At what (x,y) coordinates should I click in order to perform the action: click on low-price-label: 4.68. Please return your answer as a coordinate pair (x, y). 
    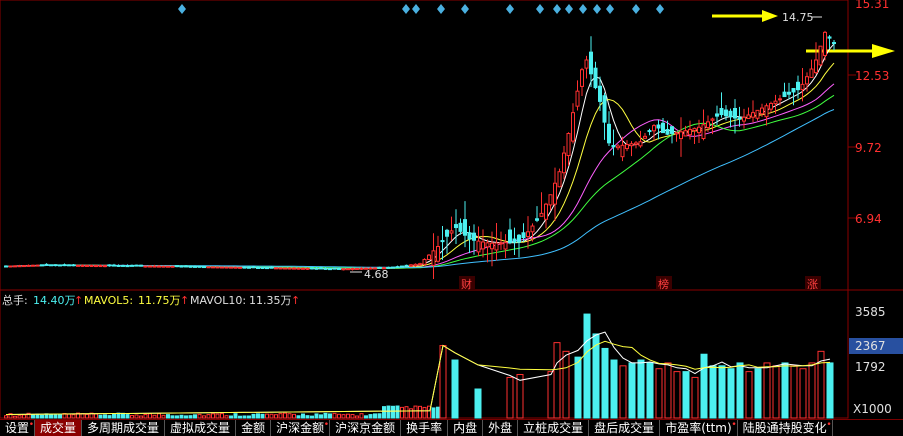
    Looking at the image, I should click on (376, 274).